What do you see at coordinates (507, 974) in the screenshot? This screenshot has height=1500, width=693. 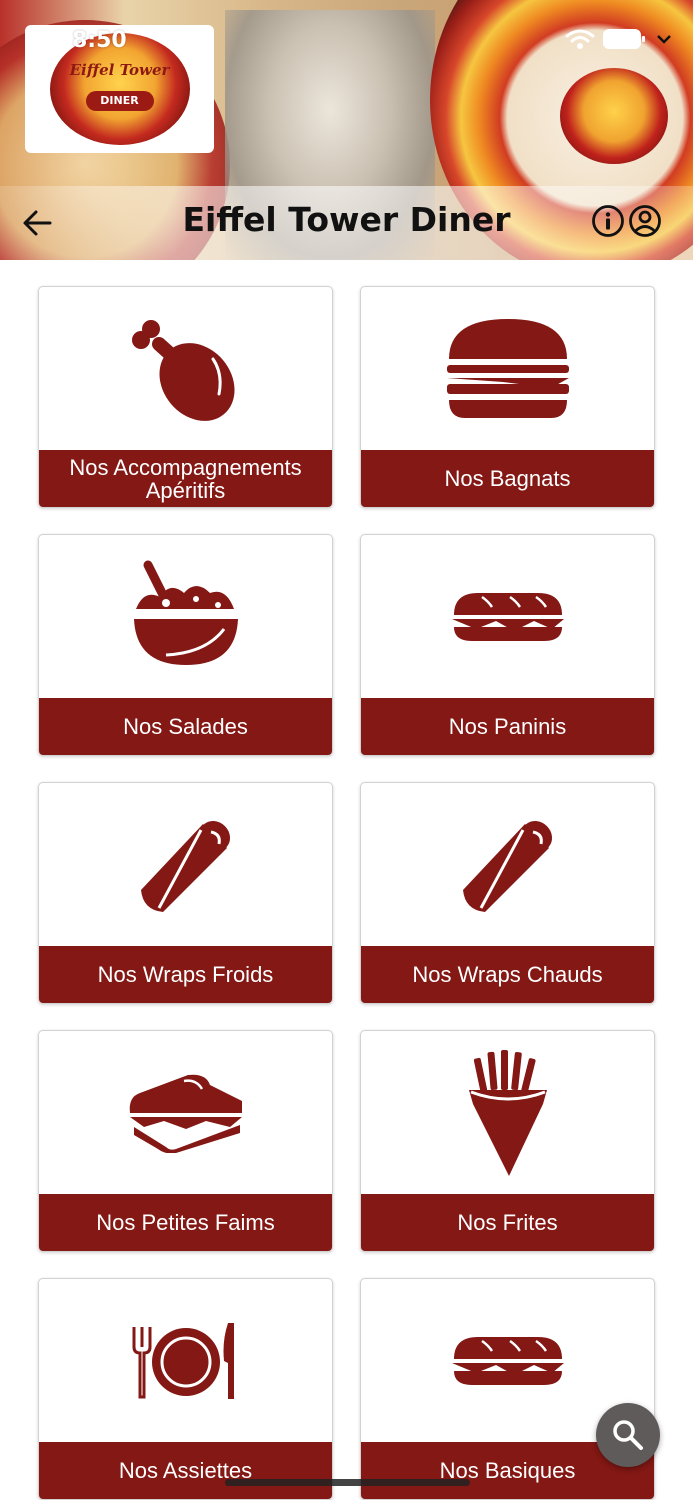 I see `category-label: Nos Wraps Chauds` at bounding box center [507, 974].